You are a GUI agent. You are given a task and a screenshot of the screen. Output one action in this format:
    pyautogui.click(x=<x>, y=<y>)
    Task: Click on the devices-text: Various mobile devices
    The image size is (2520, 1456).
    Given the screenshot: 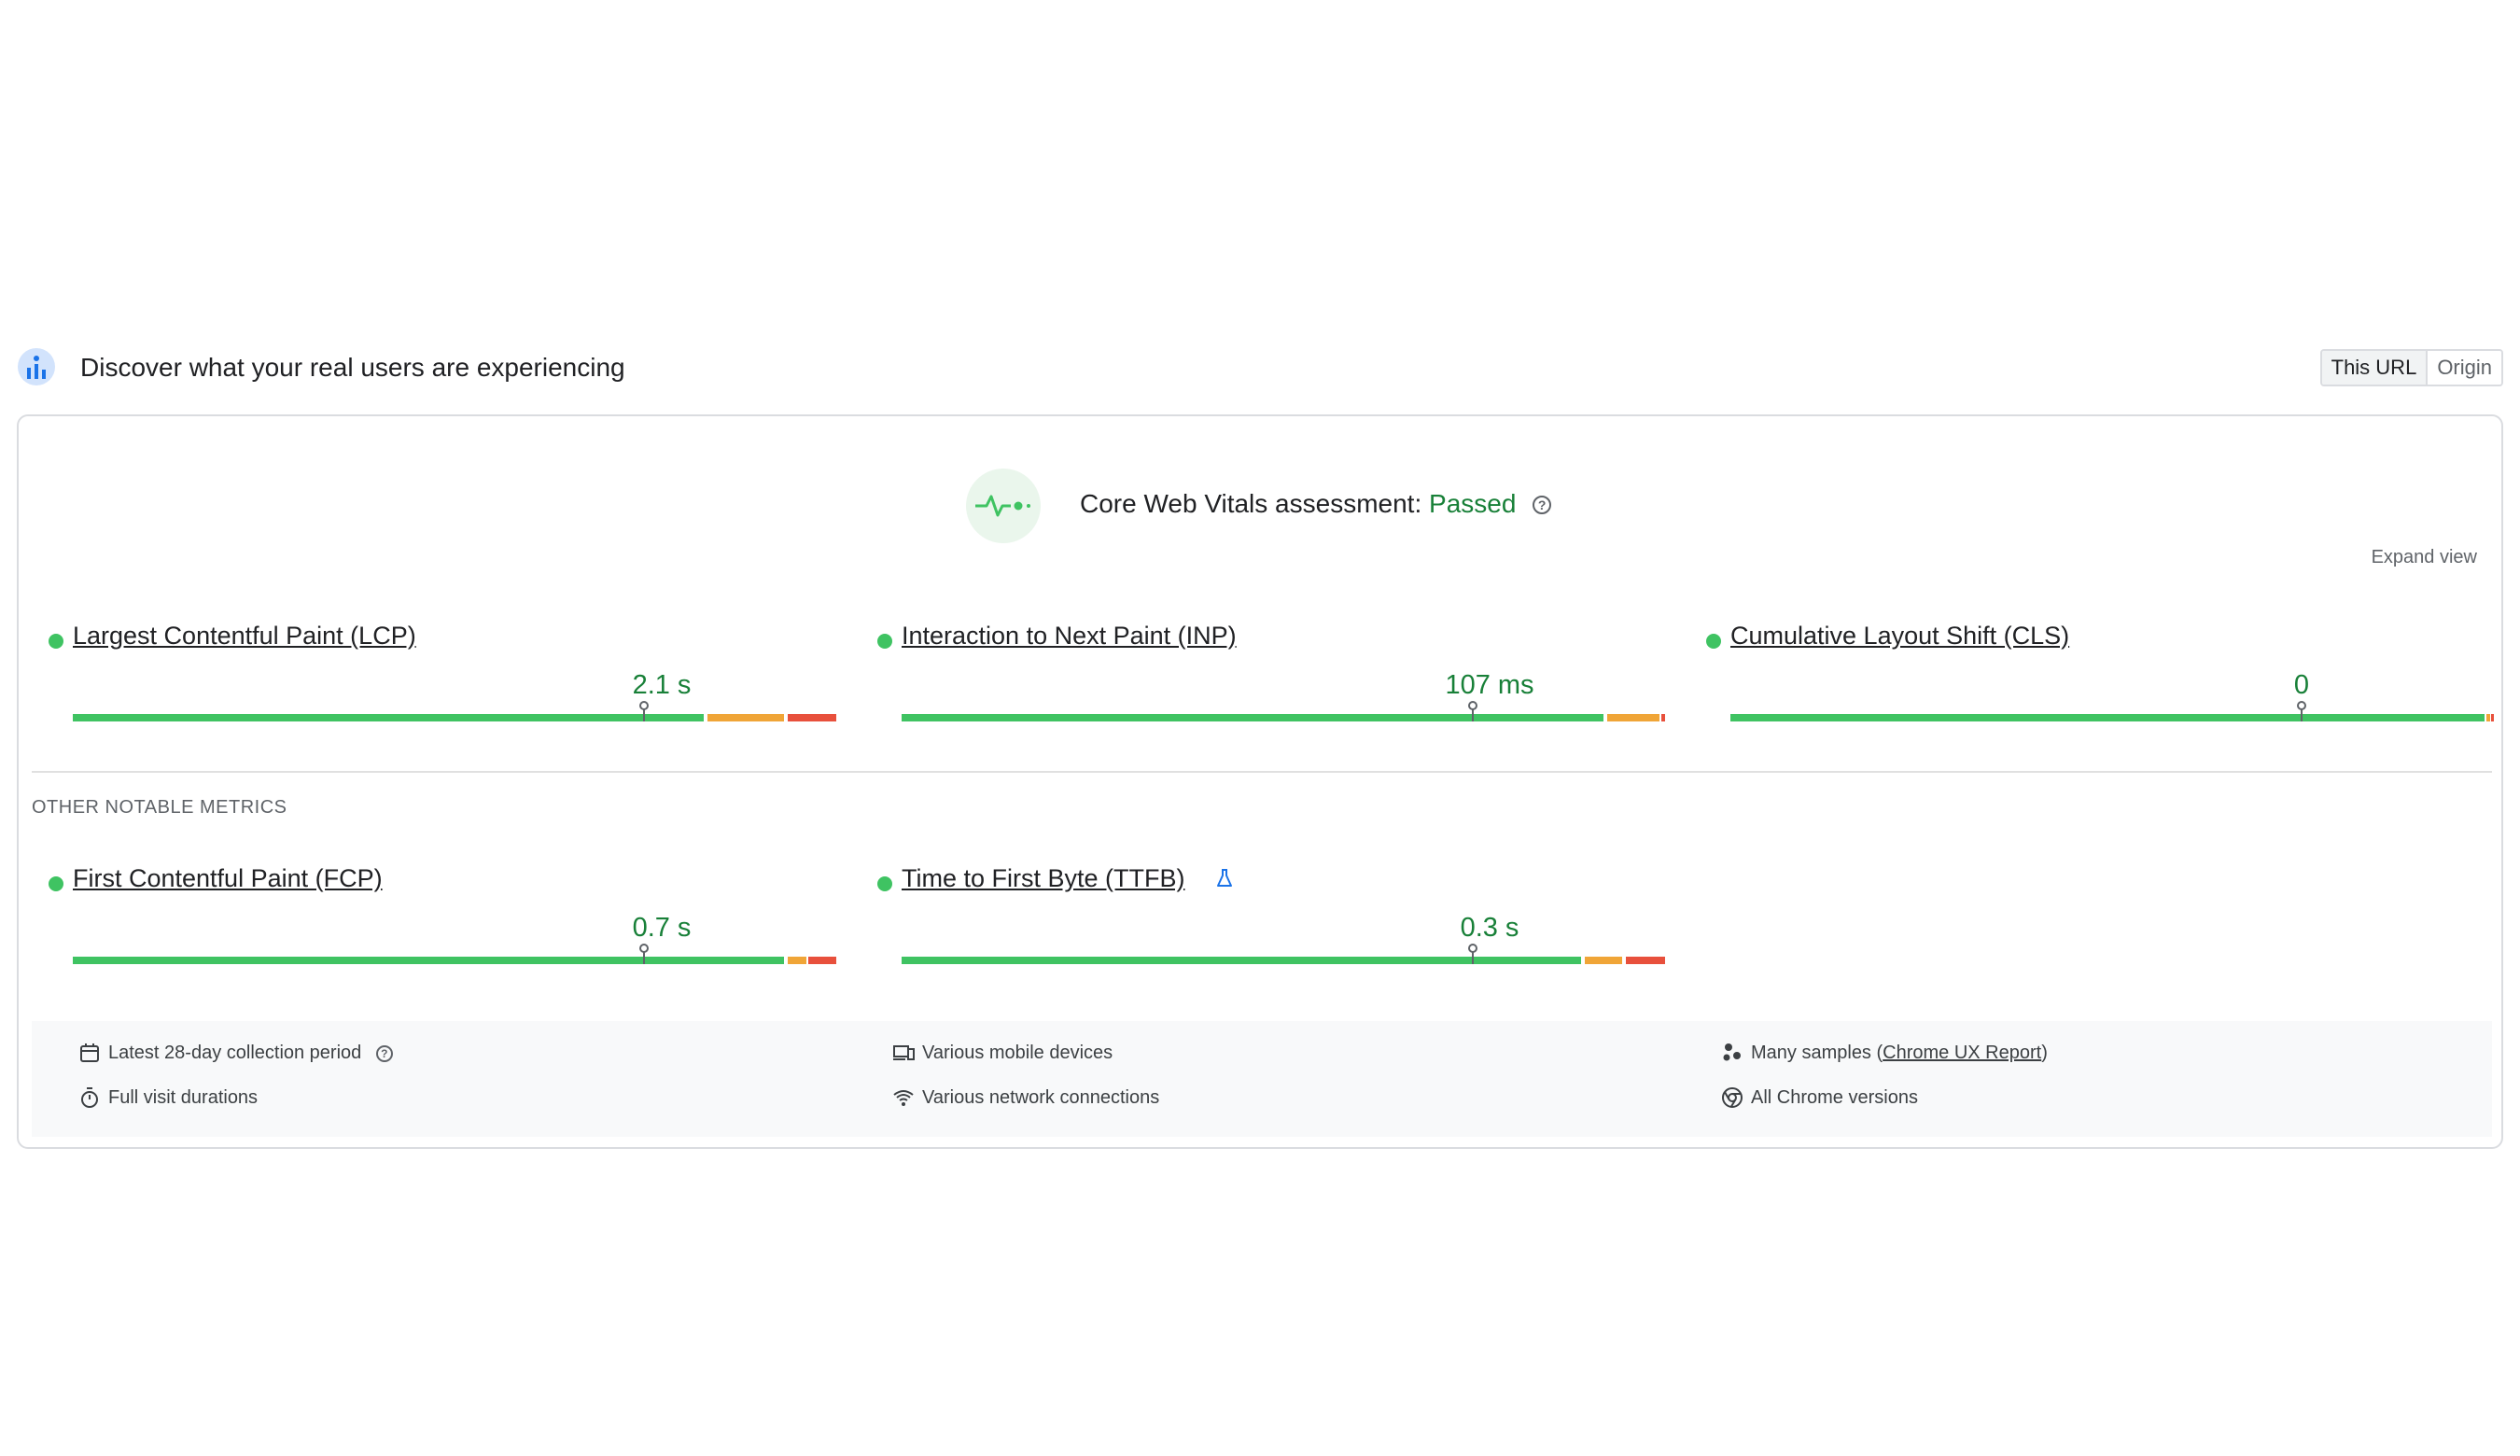 What is the action you would take?
    pyautogui.click(x=1017, y=1053)
    